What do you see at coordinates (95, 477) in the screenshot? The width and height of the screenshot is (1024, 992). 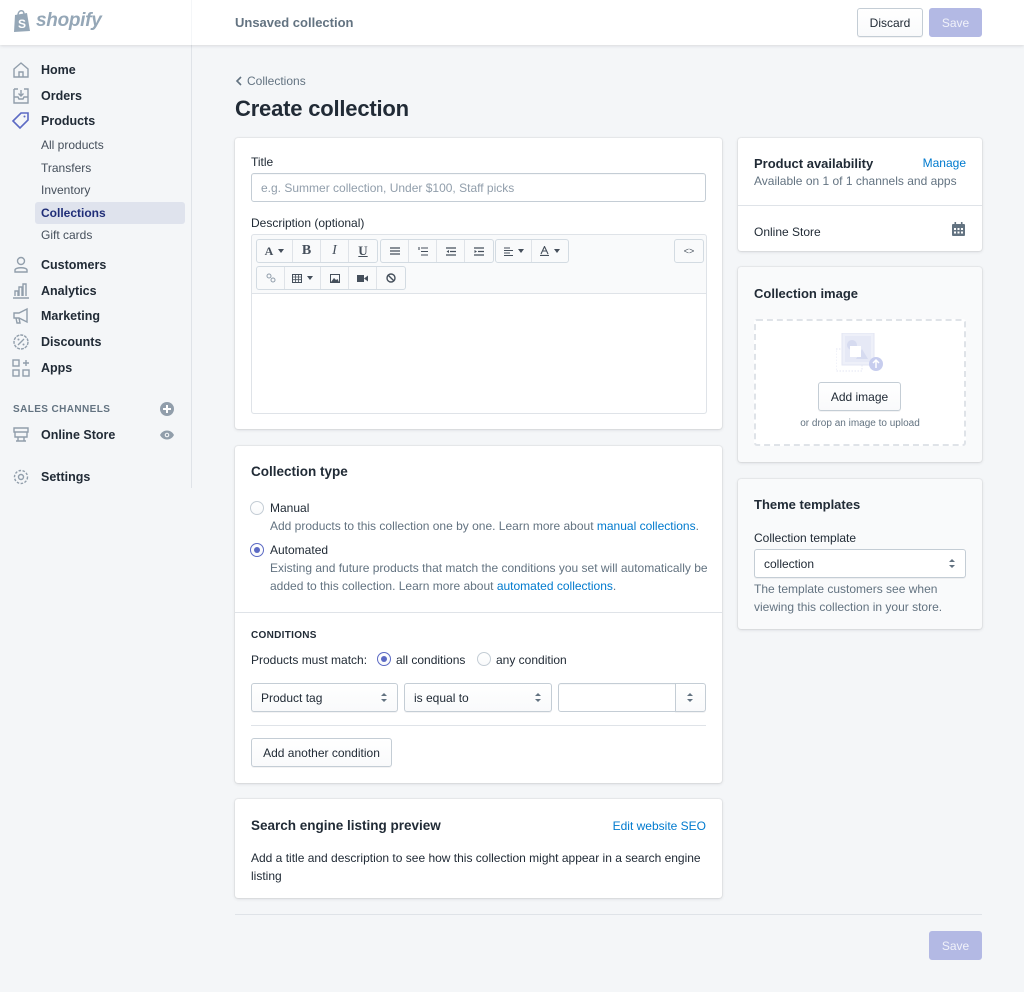 I see `sidebar-item-settings: Settings` at bounding box center [95, 477].